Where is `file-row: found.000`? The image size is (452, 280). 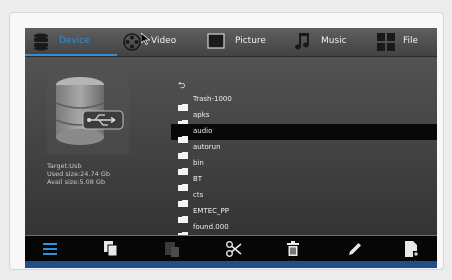 file-row: found.000 is located at coordinates (304, 229).